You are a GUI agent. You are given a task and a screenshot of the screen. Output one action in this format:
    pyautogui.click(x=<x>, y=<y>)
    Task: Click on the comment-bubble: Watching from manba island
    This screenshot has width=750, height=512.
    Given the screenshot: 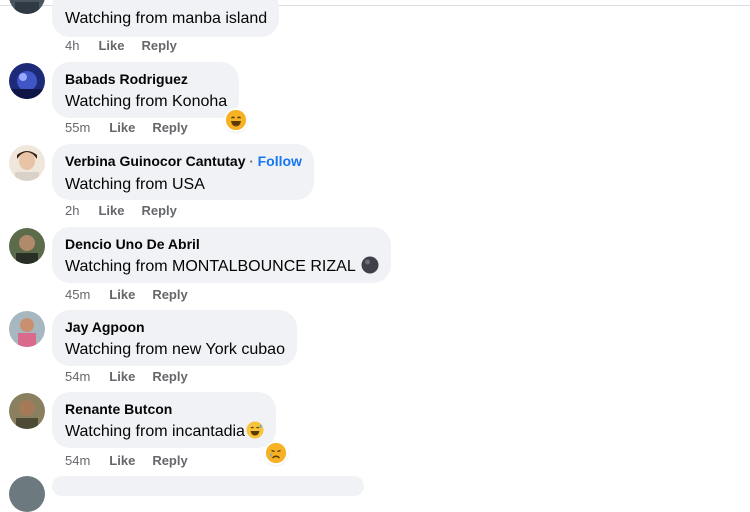 What is the action you would take?
    pyautogui.click(x=166, y=18)
    